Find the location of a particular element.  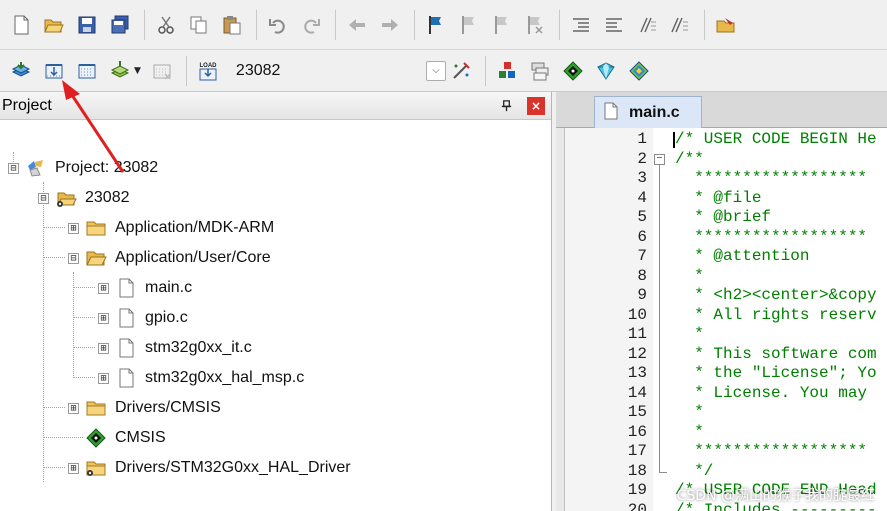

tab-label: main.c is located at coordinates (654, 112).